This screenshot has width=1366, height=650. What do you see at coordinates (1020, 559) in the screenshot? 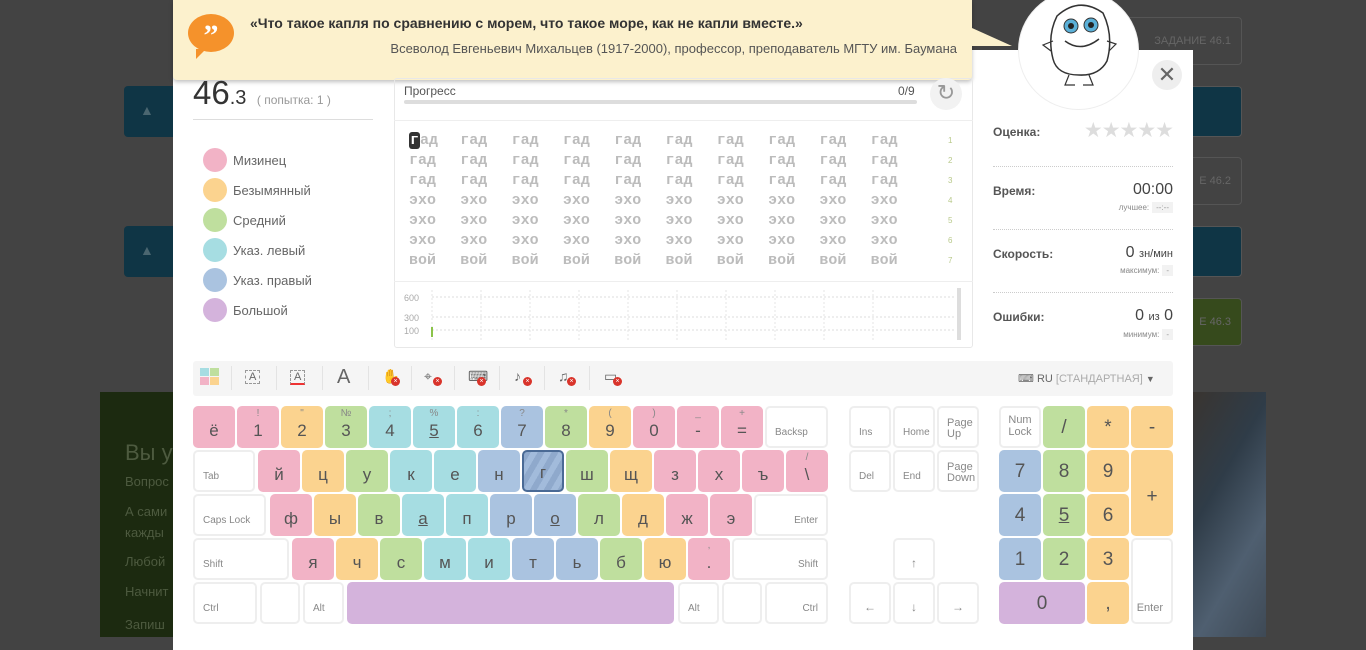
I see `key-1: 1` at bounding box center [1020, 559].